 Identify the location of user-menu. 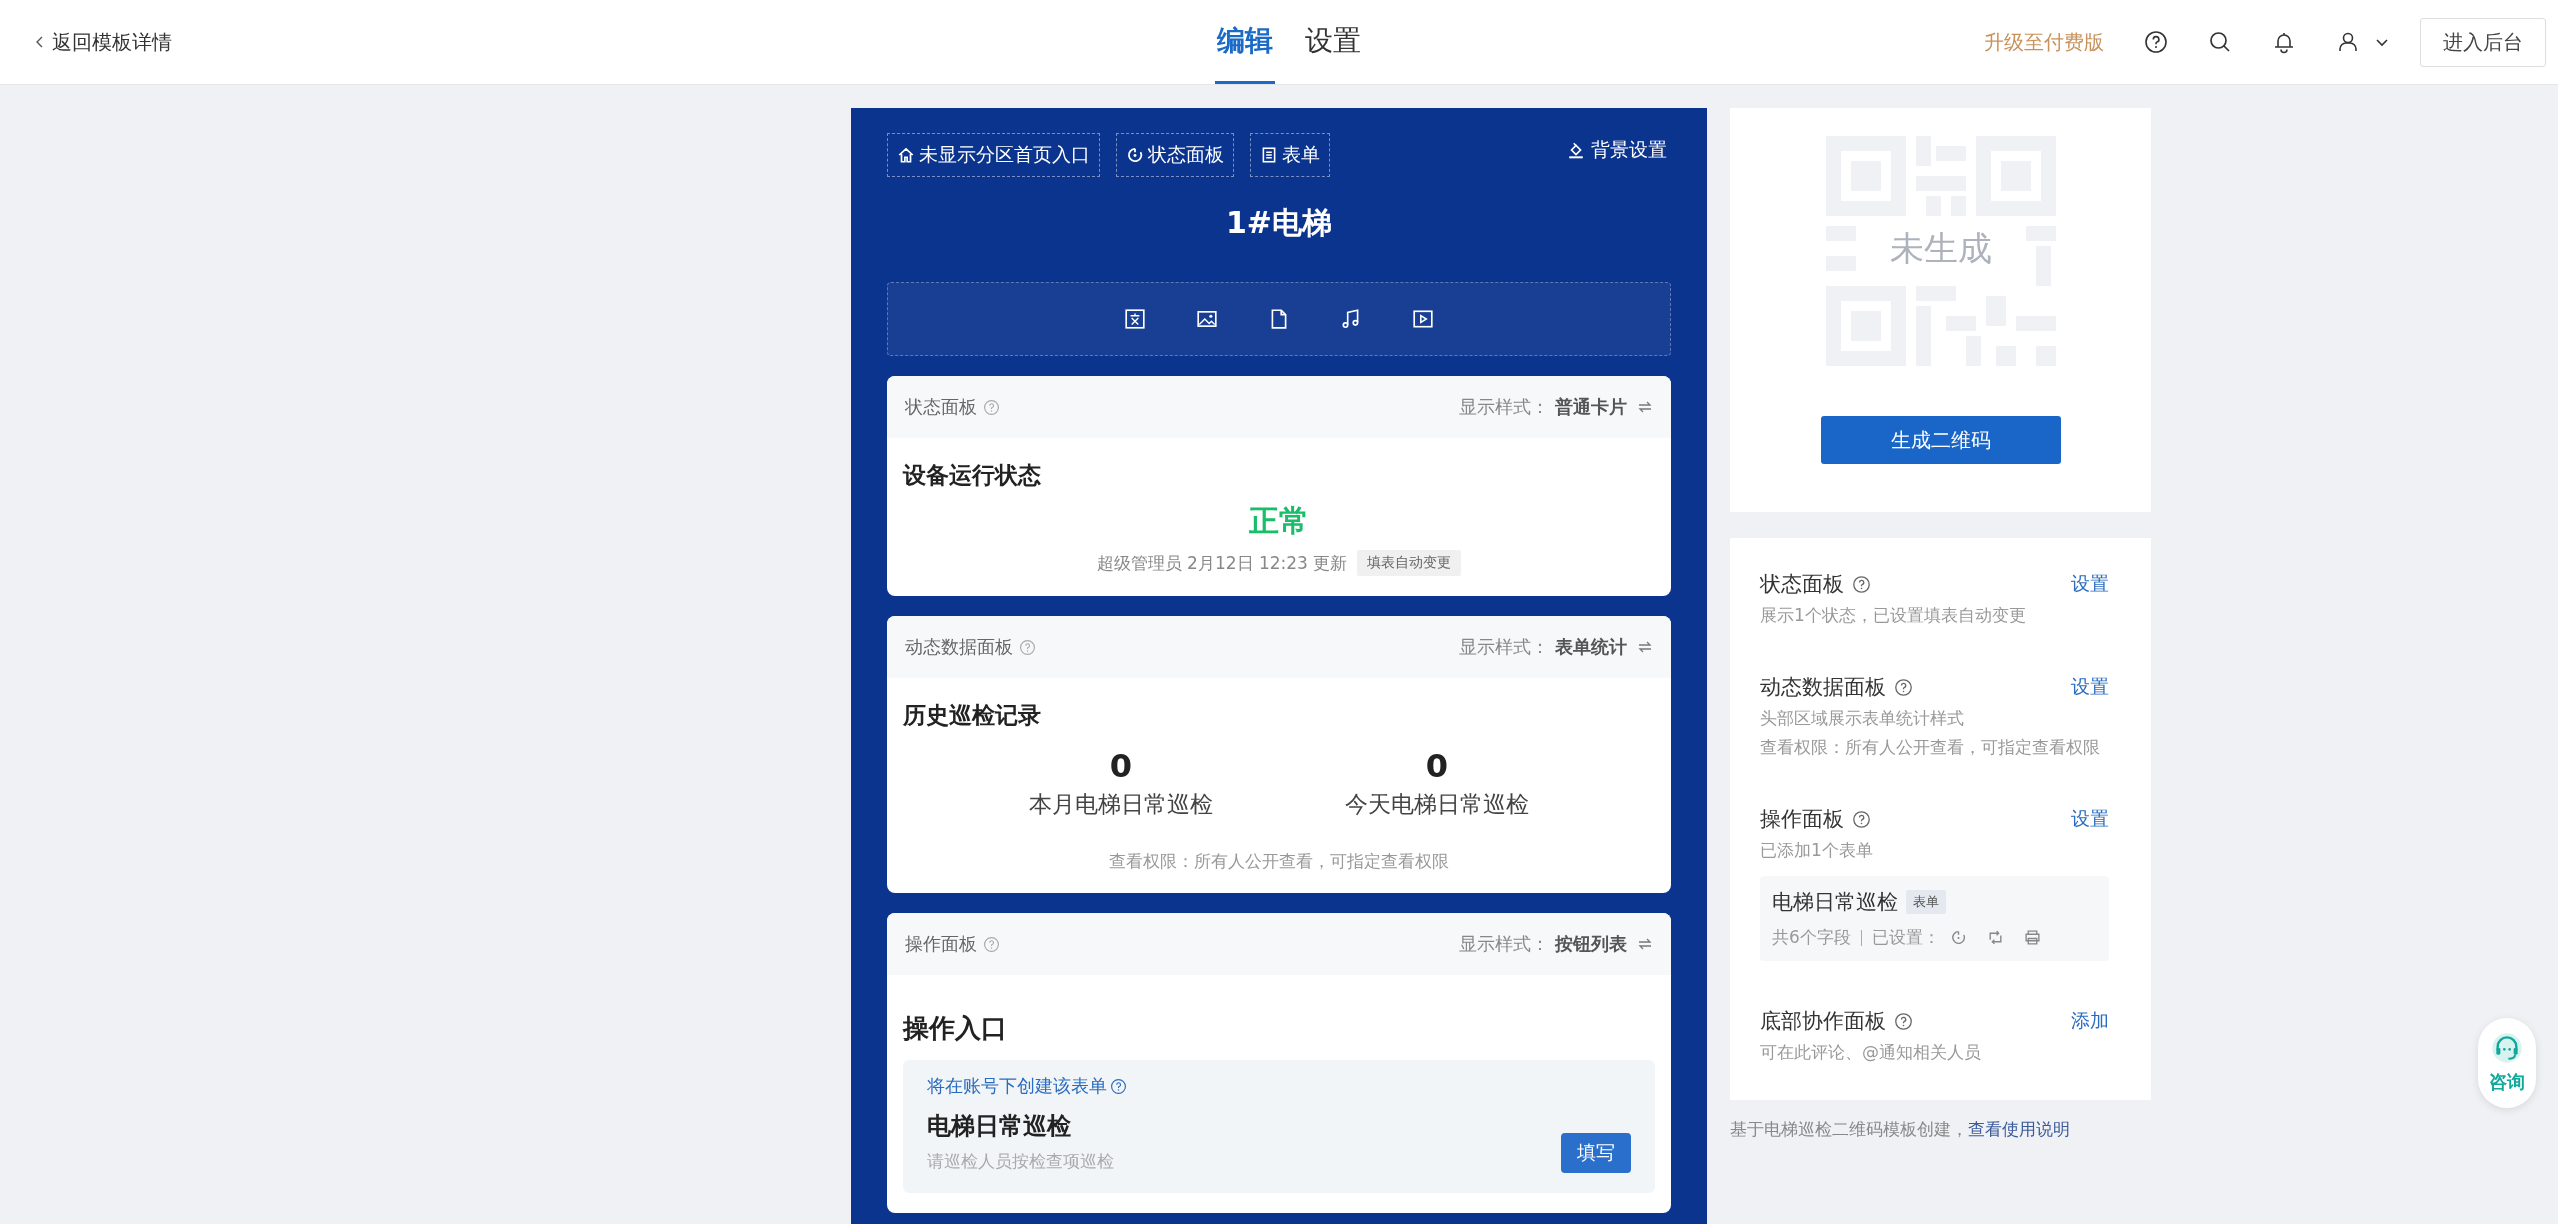
(2363, 42).